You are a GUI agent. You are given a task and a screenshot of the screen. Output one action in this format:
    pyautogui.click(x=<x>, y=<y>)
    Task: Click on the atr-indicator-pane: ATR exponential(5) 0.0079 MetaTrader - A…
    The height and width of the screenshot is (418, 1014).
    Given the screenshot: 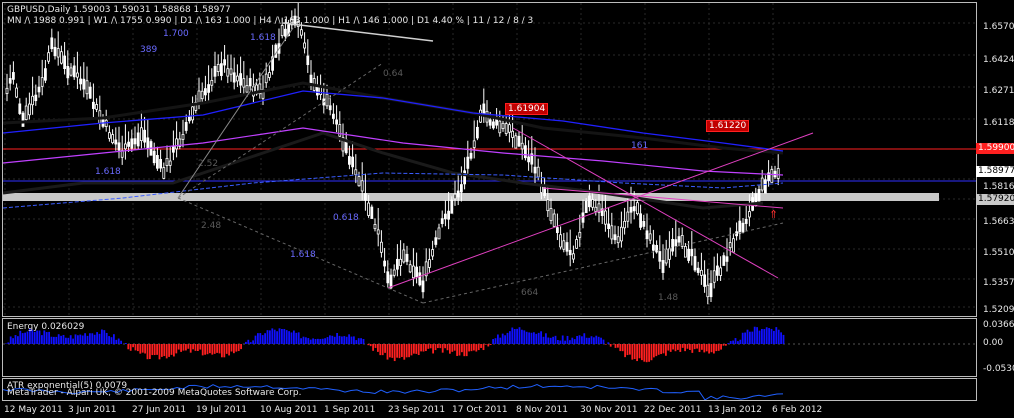 What is the action you would take?
    pyautogui.click(x=489, y=389)
    